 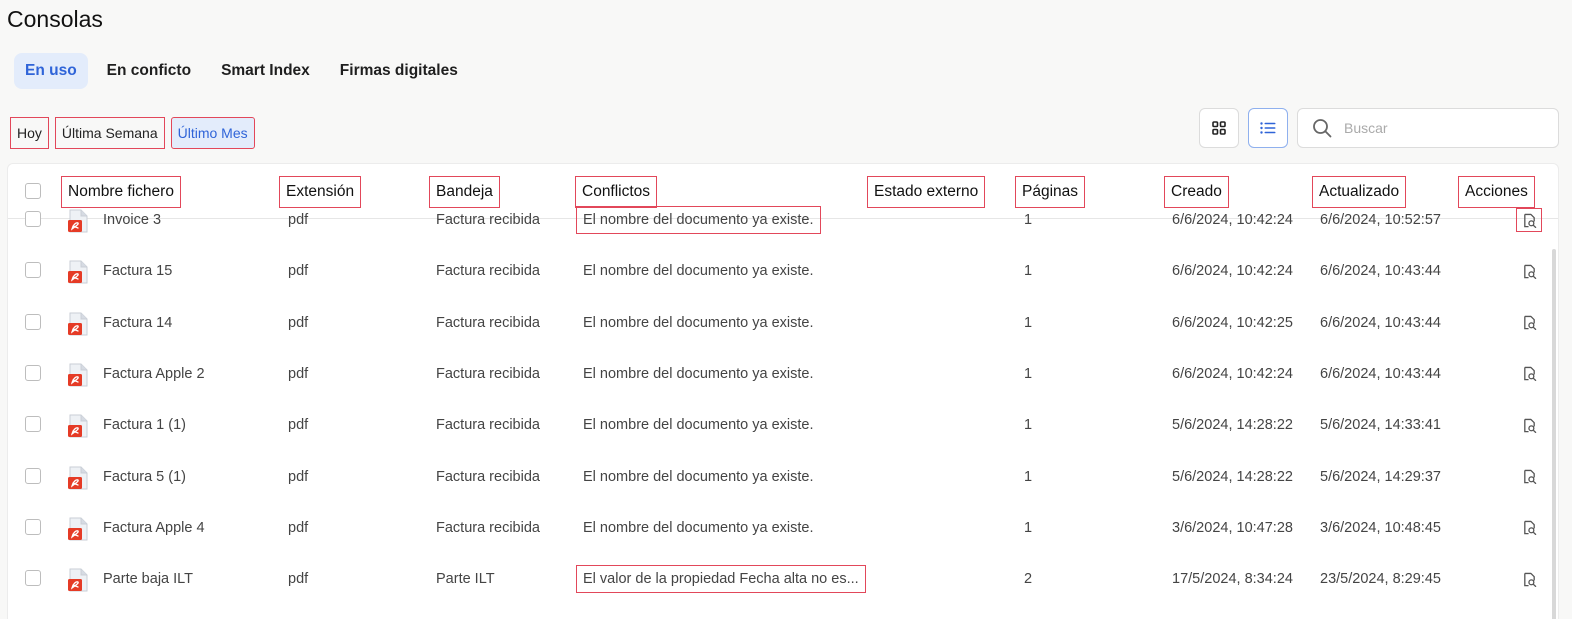 What do you see at coordinates (1232, 322) in the screenshot?
I see `created-date: 6/6/2024, 10:42:25` at bounding box center [1232, 322].